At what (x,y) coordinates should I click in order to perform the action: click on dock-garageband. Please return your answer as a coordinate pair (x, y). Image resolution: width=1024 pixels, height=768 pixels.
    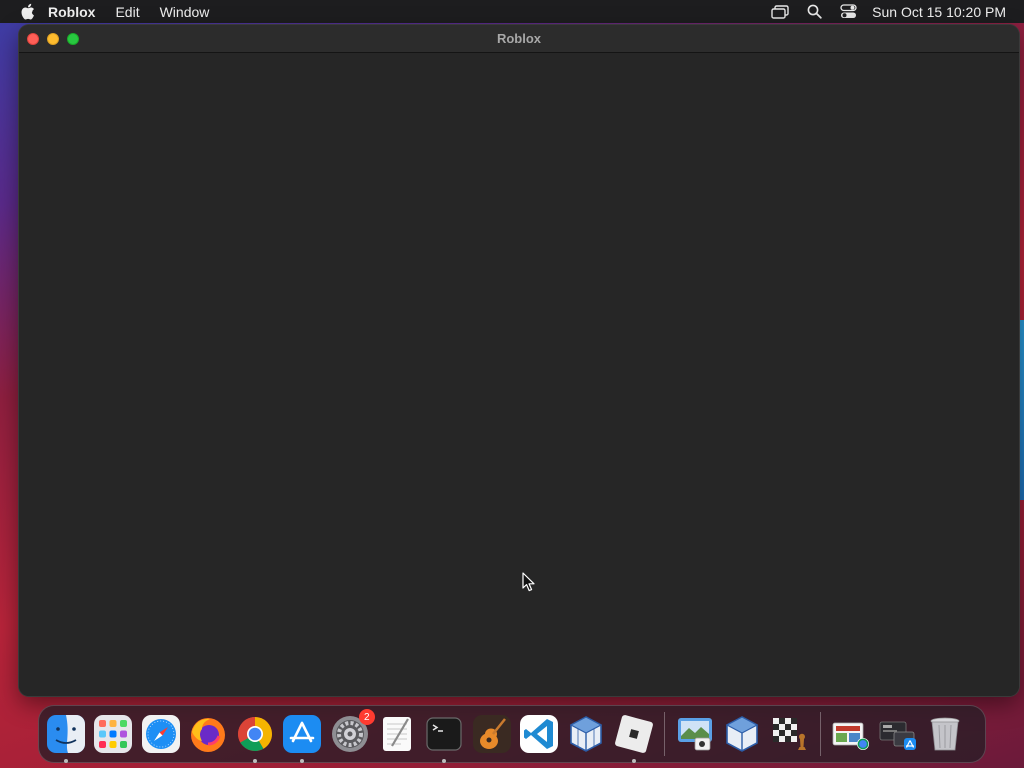
    Looking at the image, I should click on (492, 734).